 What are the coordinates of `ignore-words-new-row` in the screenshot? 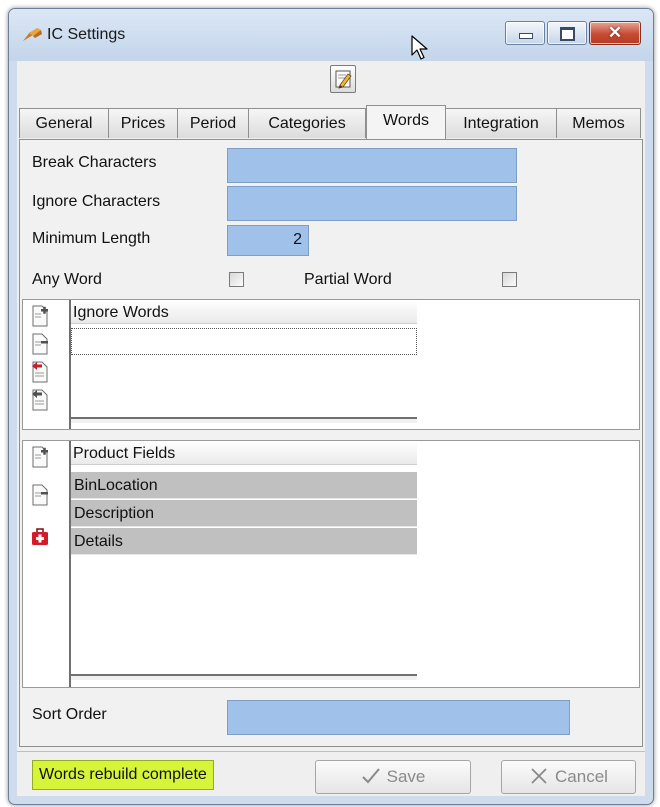 It's located at (244, 341).